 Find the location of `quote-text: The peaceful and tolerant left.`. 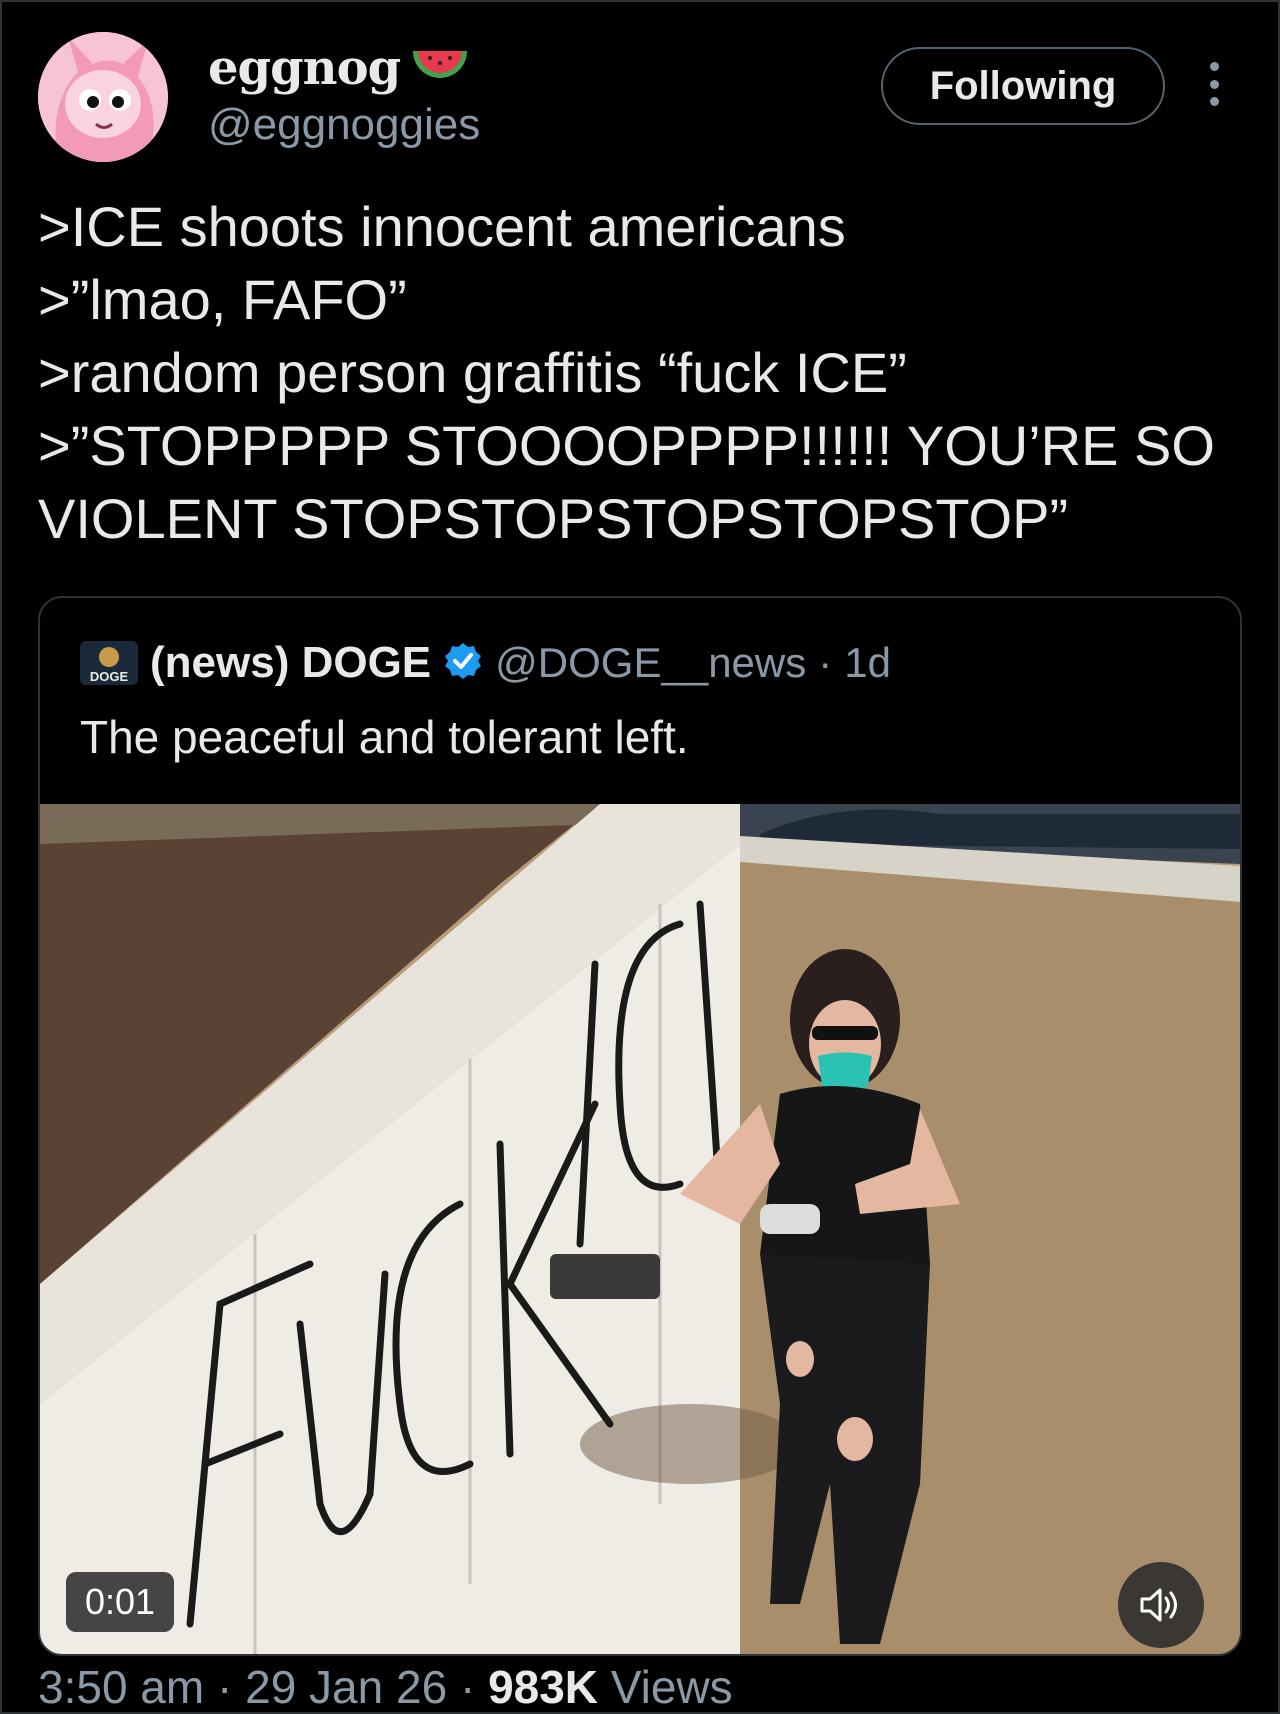

quote-text: The peaceful and tolerant left. is located at coordinates (384, 737).